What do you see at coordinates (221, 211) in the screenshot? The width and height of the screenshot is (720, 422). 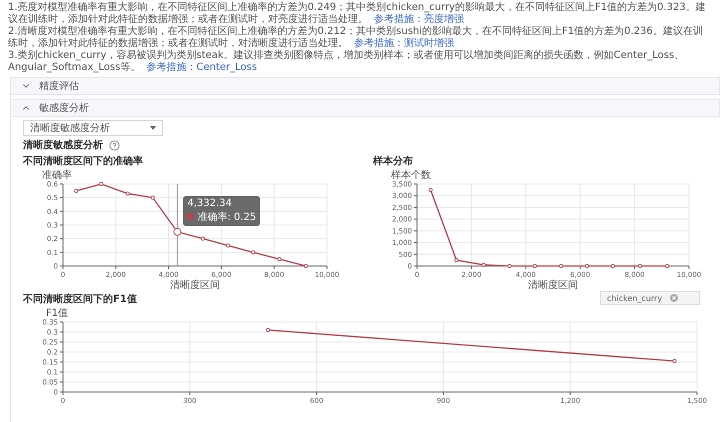 I see `chart-tooltip: 4,332.34 准确率: 0.25` at bounding box center [221, 211].